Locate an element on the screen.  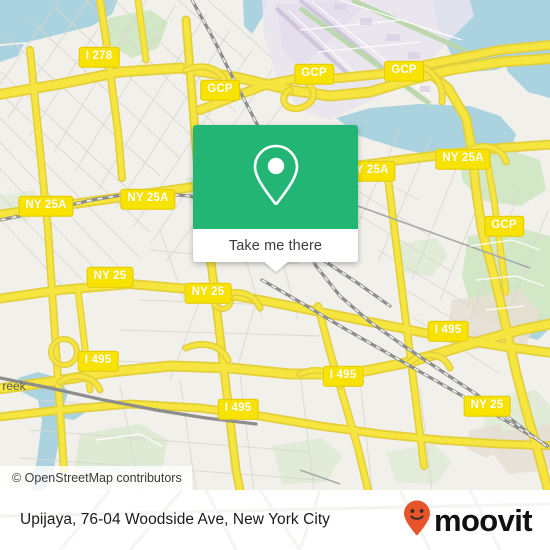
popup-action-bar: Take me there is located at coordinates (275, 250).